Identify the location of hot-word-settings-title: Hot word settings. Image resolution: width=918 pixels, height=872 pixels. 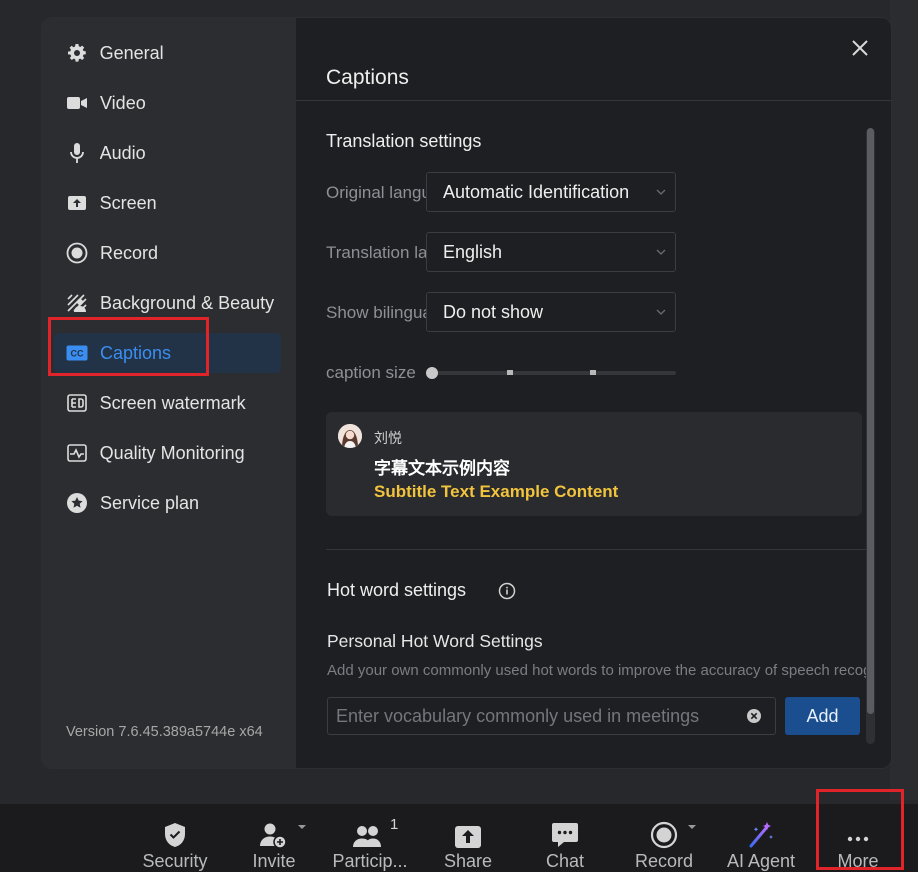
(397, 590).